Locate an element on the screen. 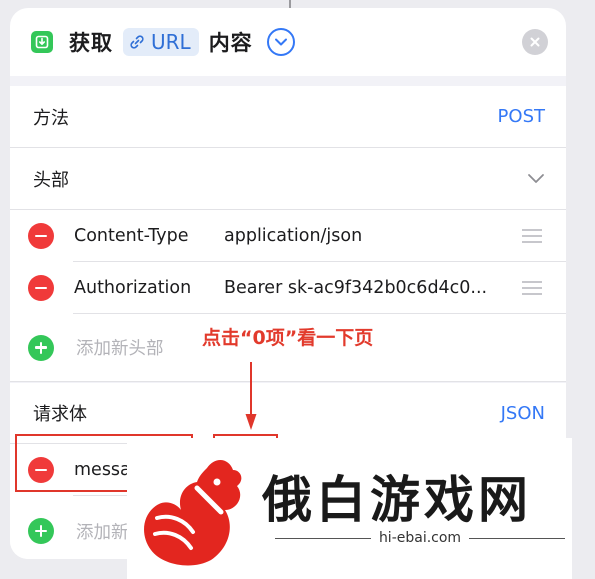  watermark-title: 俄白游戏网 is located at coordinates (397, 499).